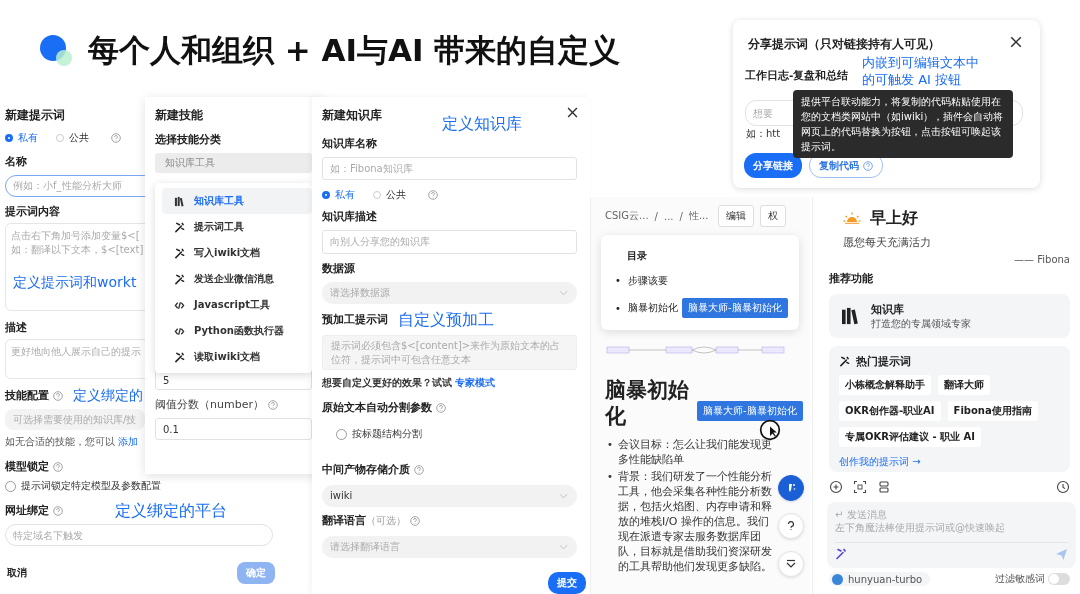 The width and height of the screenshot is (1080, 594). What do you see at coordinates (695, 521) in the screenshot?
I see `bullet-text: 背景：我们研发了一个性能分析工具，他会采集各种性能分析数据，包括火焰图、内存申请和释放的堆栈I/O 操作的信息。我们现在派遣专家去服务数据库团队，目标就是借助我们资深研发的工具帮助他们发现更多缺陷。` at bounding box center [695, 521].